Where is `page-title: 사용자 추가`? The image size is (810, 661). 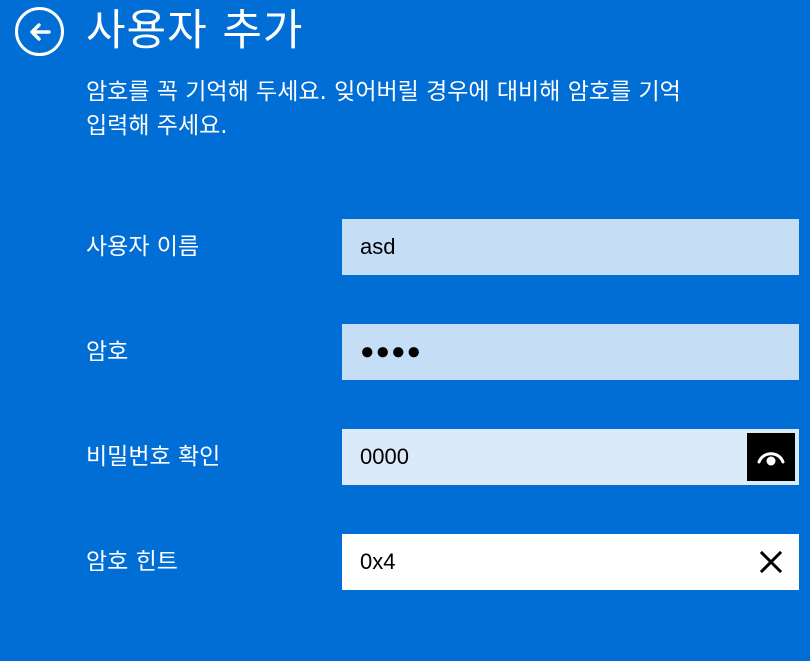
page-title: 사용자 추가 is located at coordinates (195, 31).